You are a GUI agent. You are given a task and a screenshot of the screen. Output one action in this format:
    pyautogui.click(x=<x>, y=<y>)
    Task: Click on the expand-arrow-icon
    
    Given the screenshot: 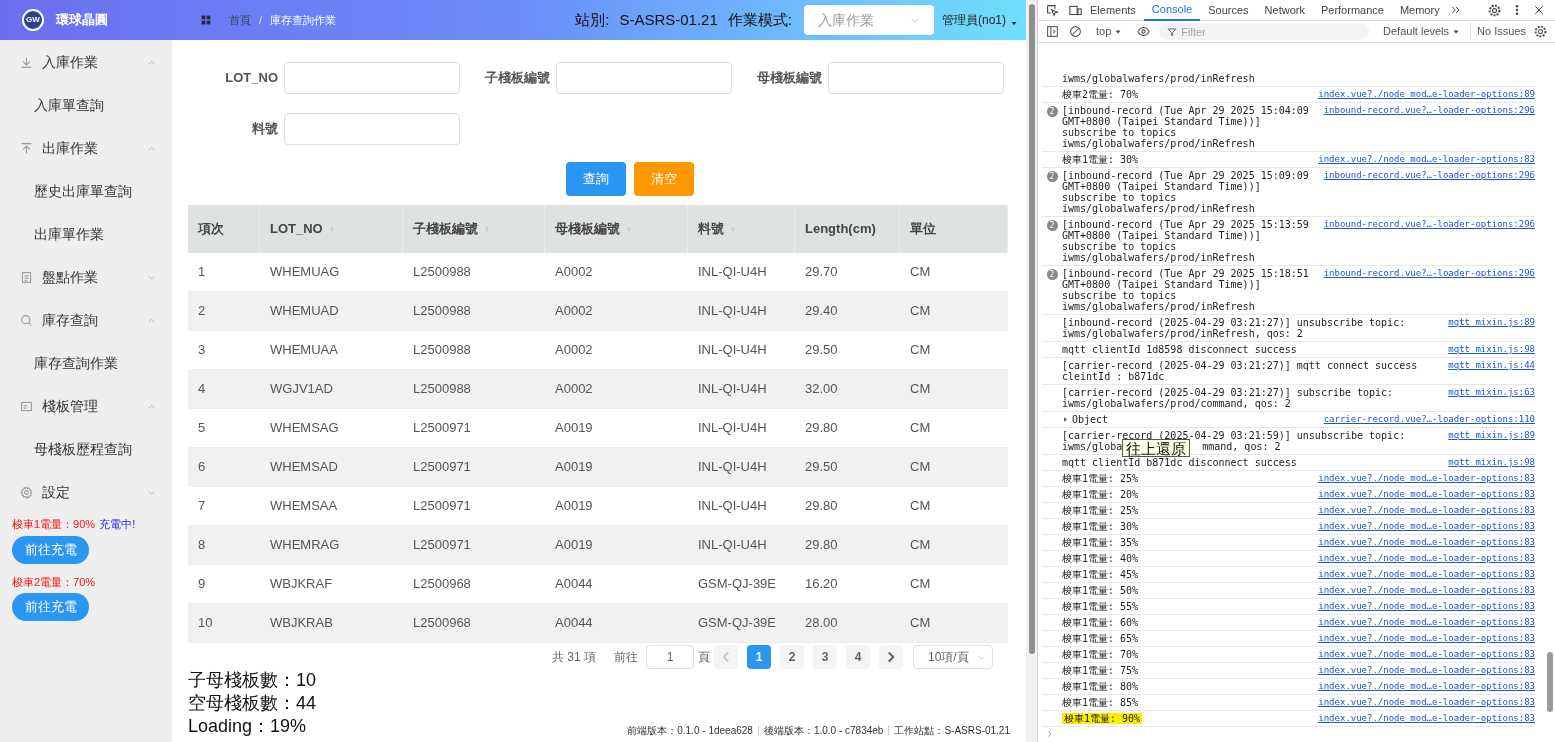 What is the action you would take?
    pyautogui.click(x=1065, y=419)
    